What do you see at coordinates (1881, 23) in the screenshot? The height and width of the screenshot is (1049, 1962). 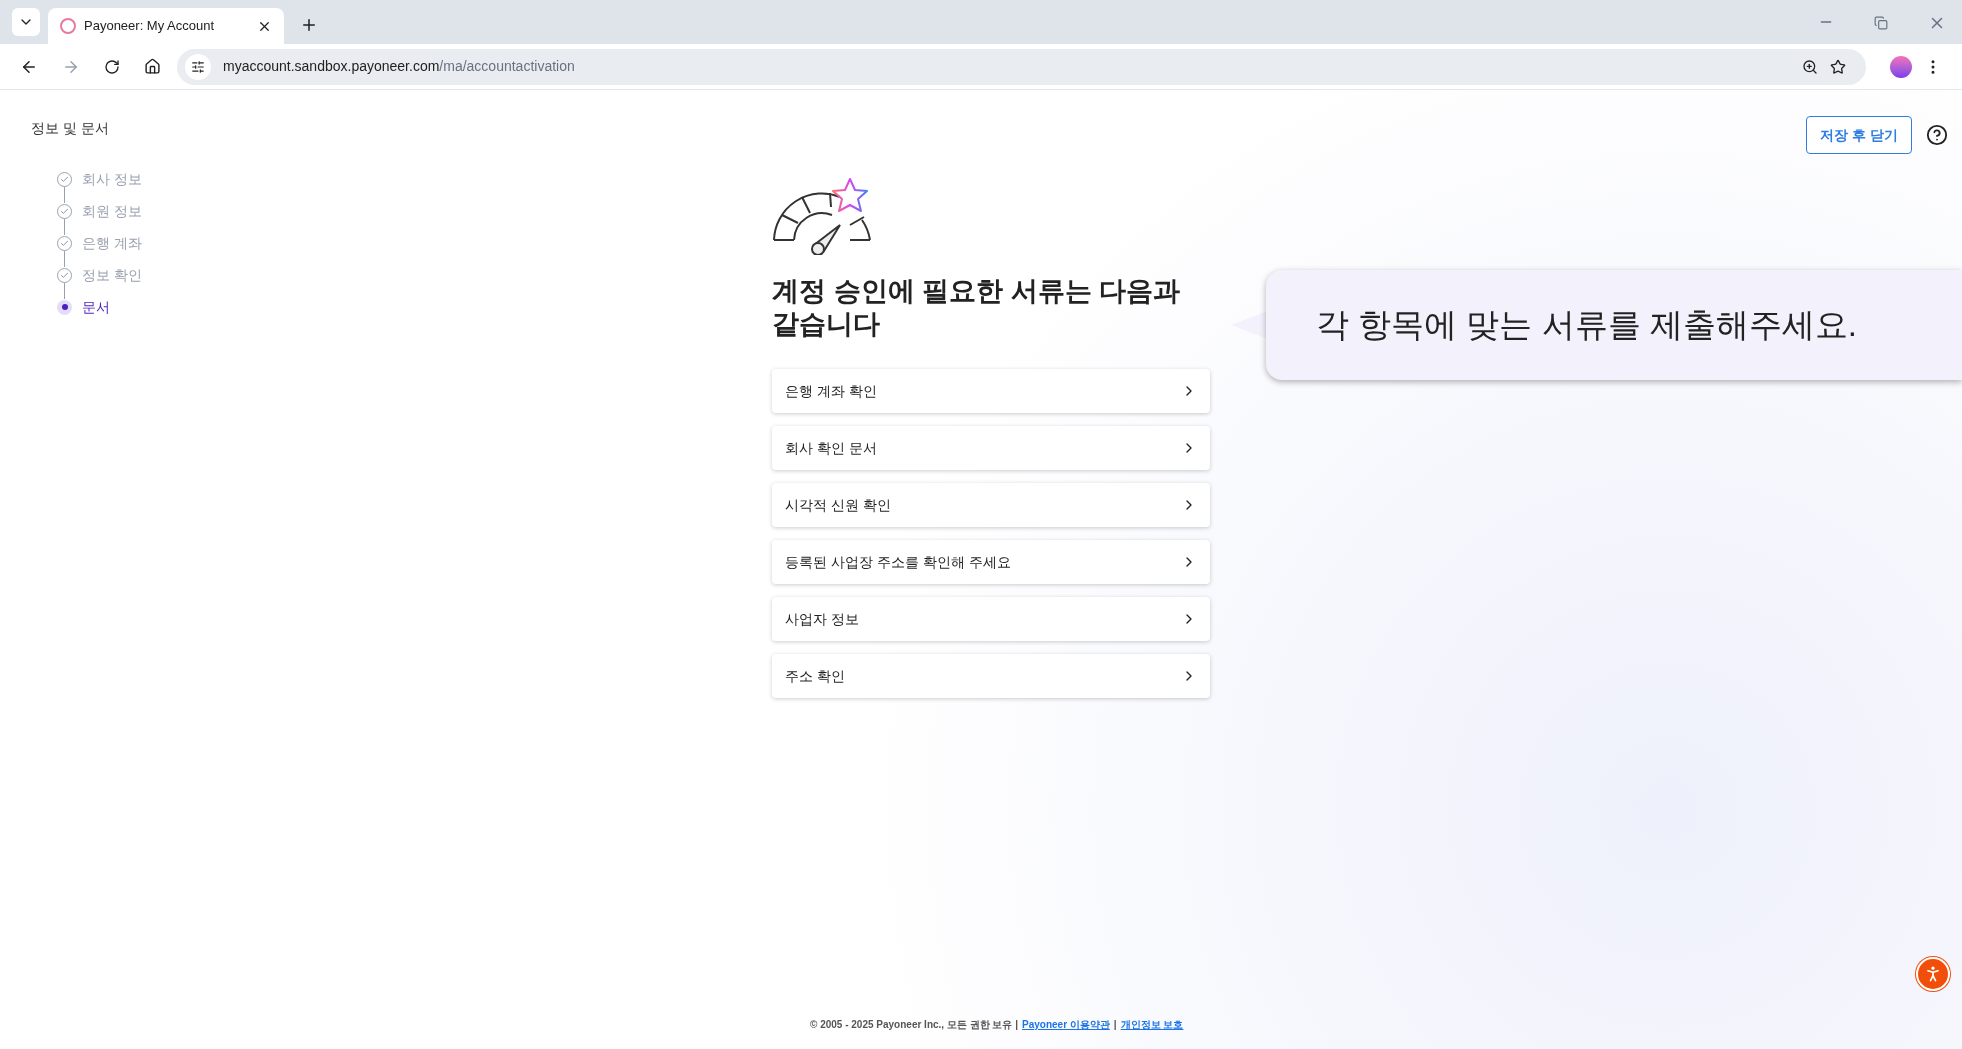 I see `restore-icon` at bounding box center [1881, 23].